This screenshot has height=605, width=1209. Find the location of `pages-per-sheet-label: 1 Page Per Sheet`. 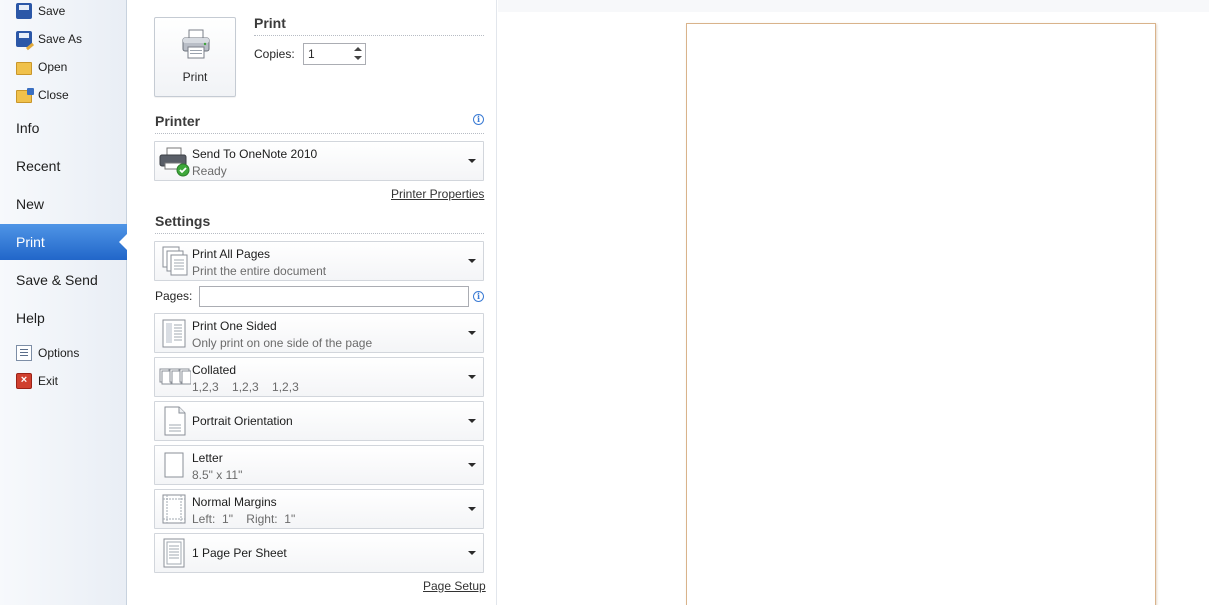

pages-per-sheet-label: 1 Page Per Sheet is located at coordinates (239, 553).